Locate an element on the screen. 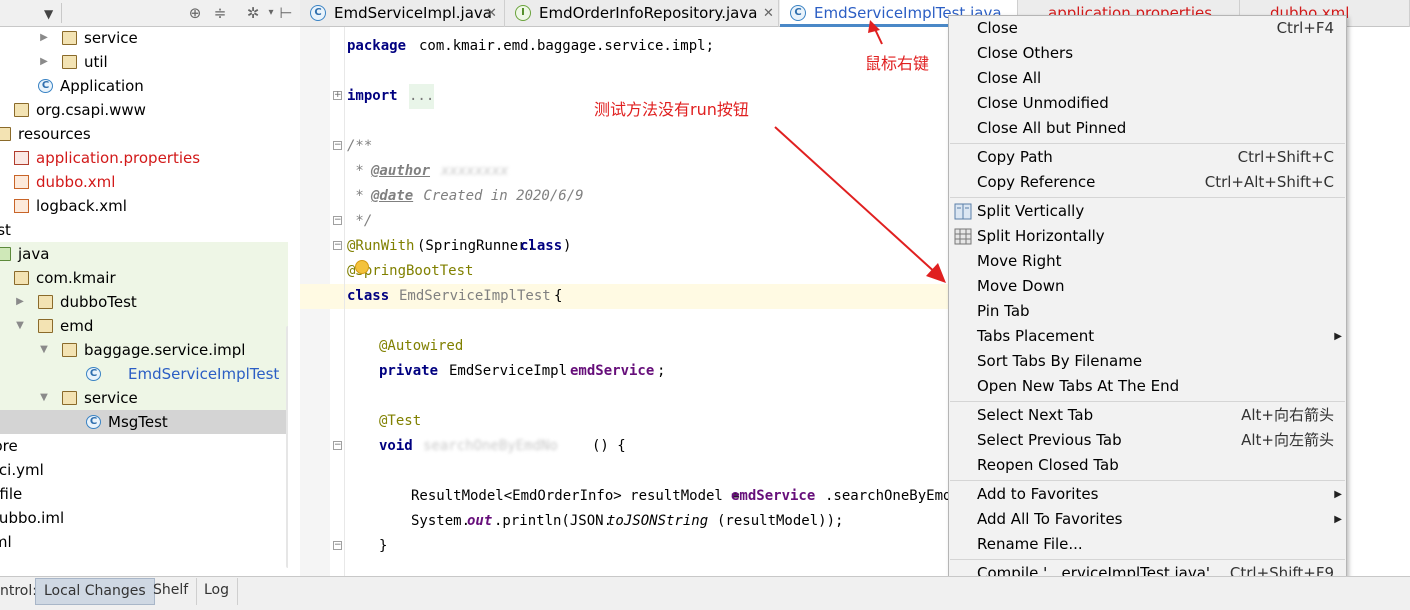  code-line-field: private EmdServiceImpl emdService; is located at coordinates (522, 371).